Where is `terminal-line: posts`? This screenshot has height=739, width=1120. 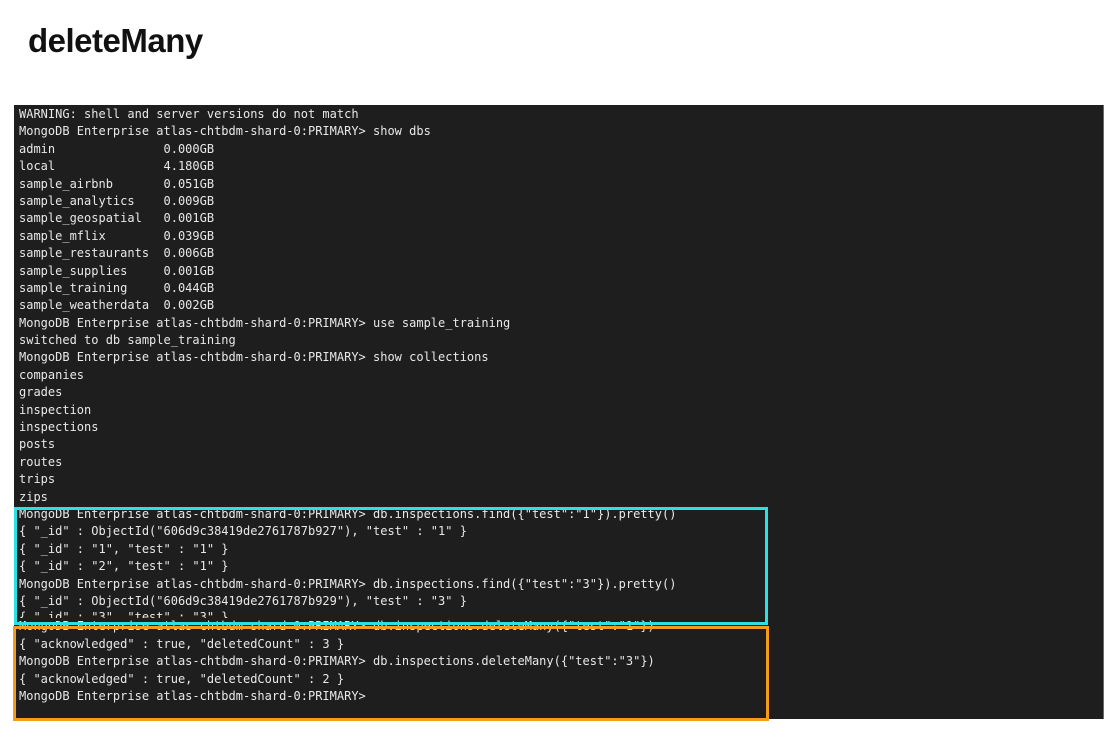
terminal-line: posts is located at coordinates (37, 444).